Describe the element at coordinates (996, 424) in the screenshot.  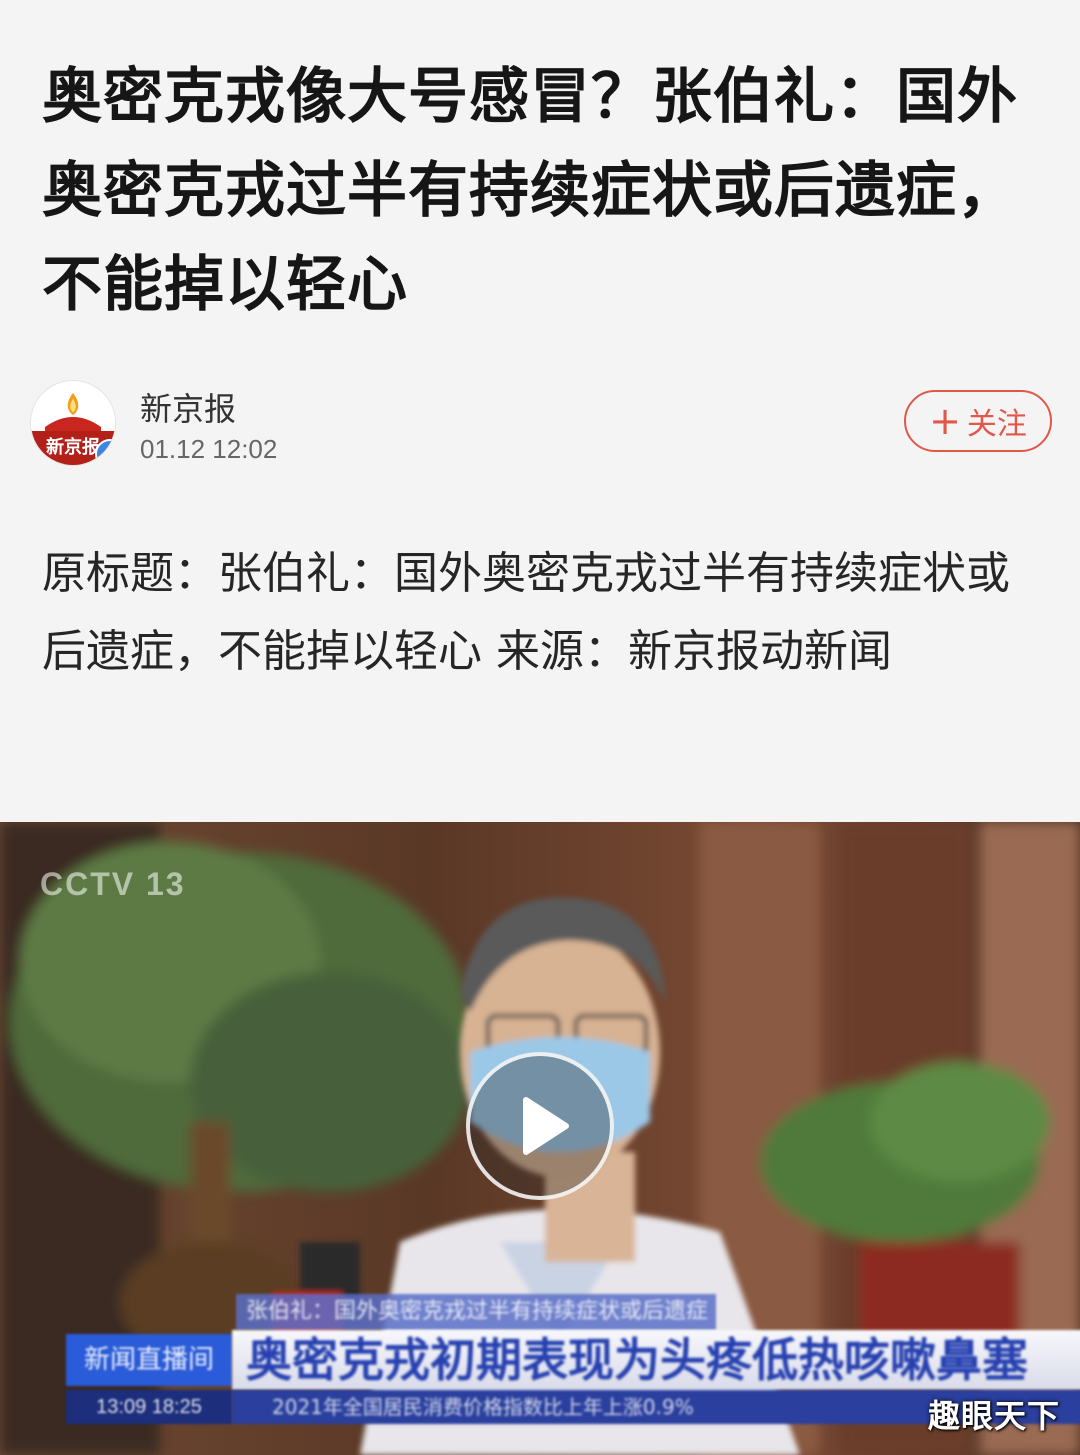
I see `follow-label: 关注` at that location.